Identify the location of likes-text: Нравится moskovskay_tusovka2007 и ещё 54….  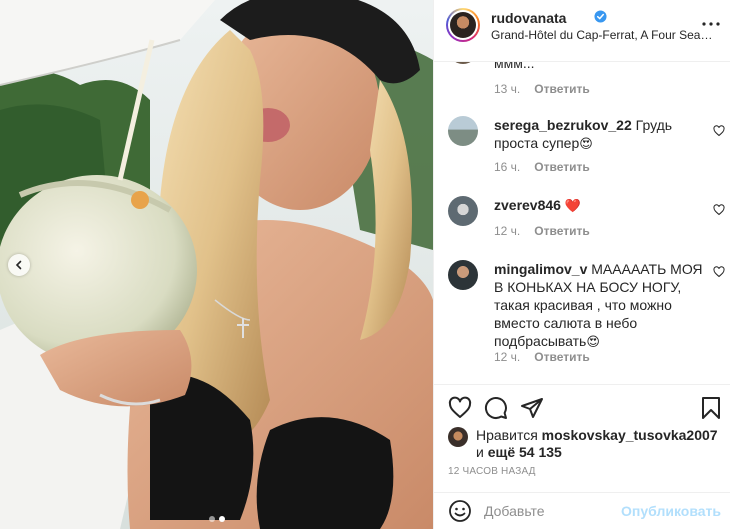
(597, 443).